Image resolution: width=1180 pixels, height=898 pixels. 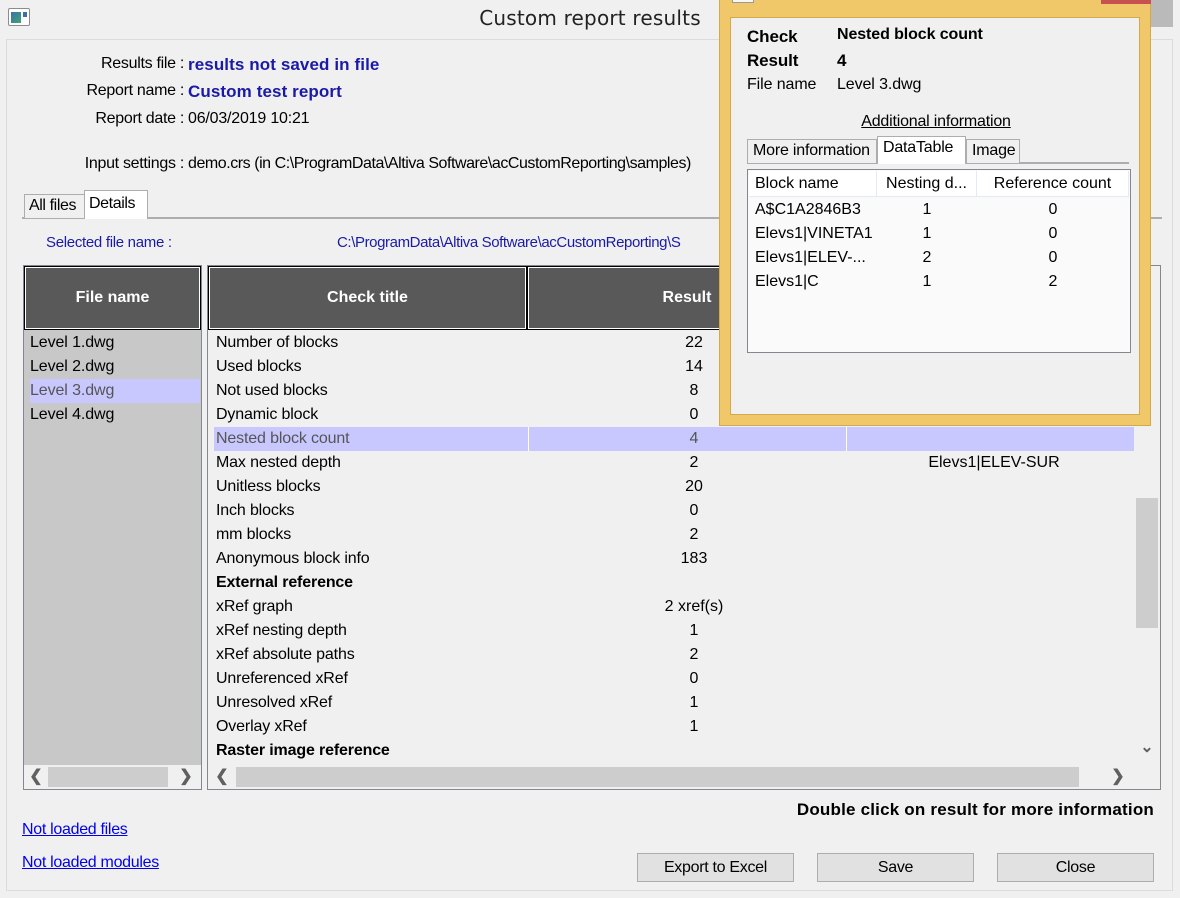 I want to click on result-value: 4, so click(x=842, y=60).